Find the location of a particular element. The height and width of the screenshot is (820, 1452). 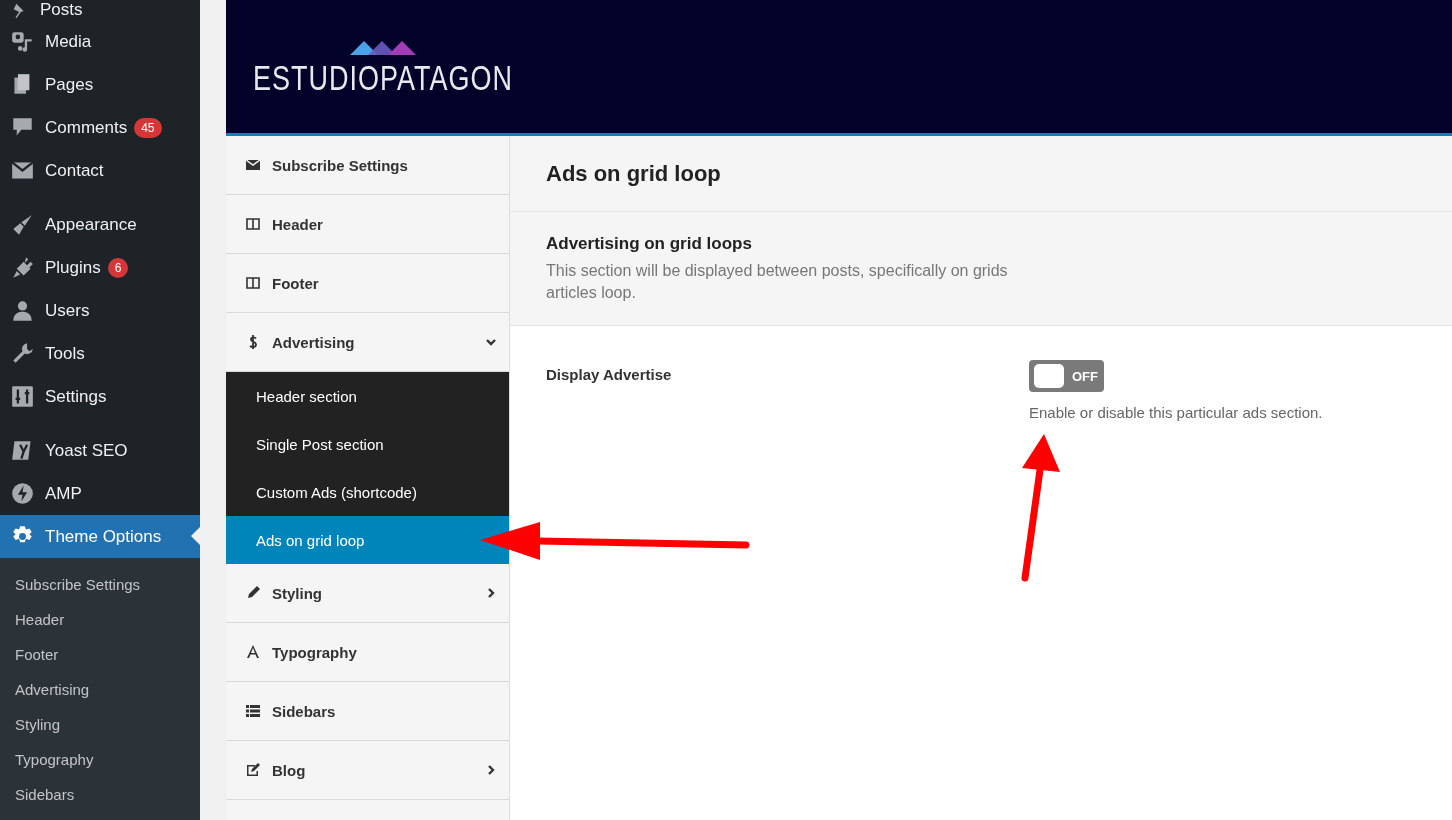

admin-menu-item: Media is located at coordinates (100, 41).